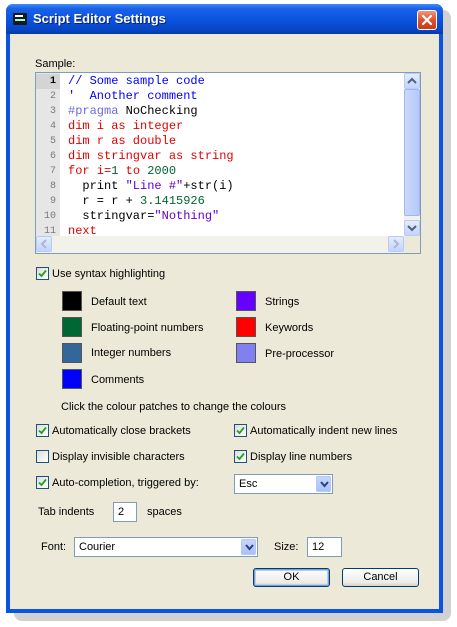  What do you see at coordinates (300, 354) in the screenshot?
I see `colour-label-pre-processor: Pre-processor` at bounding box center [300, 354].